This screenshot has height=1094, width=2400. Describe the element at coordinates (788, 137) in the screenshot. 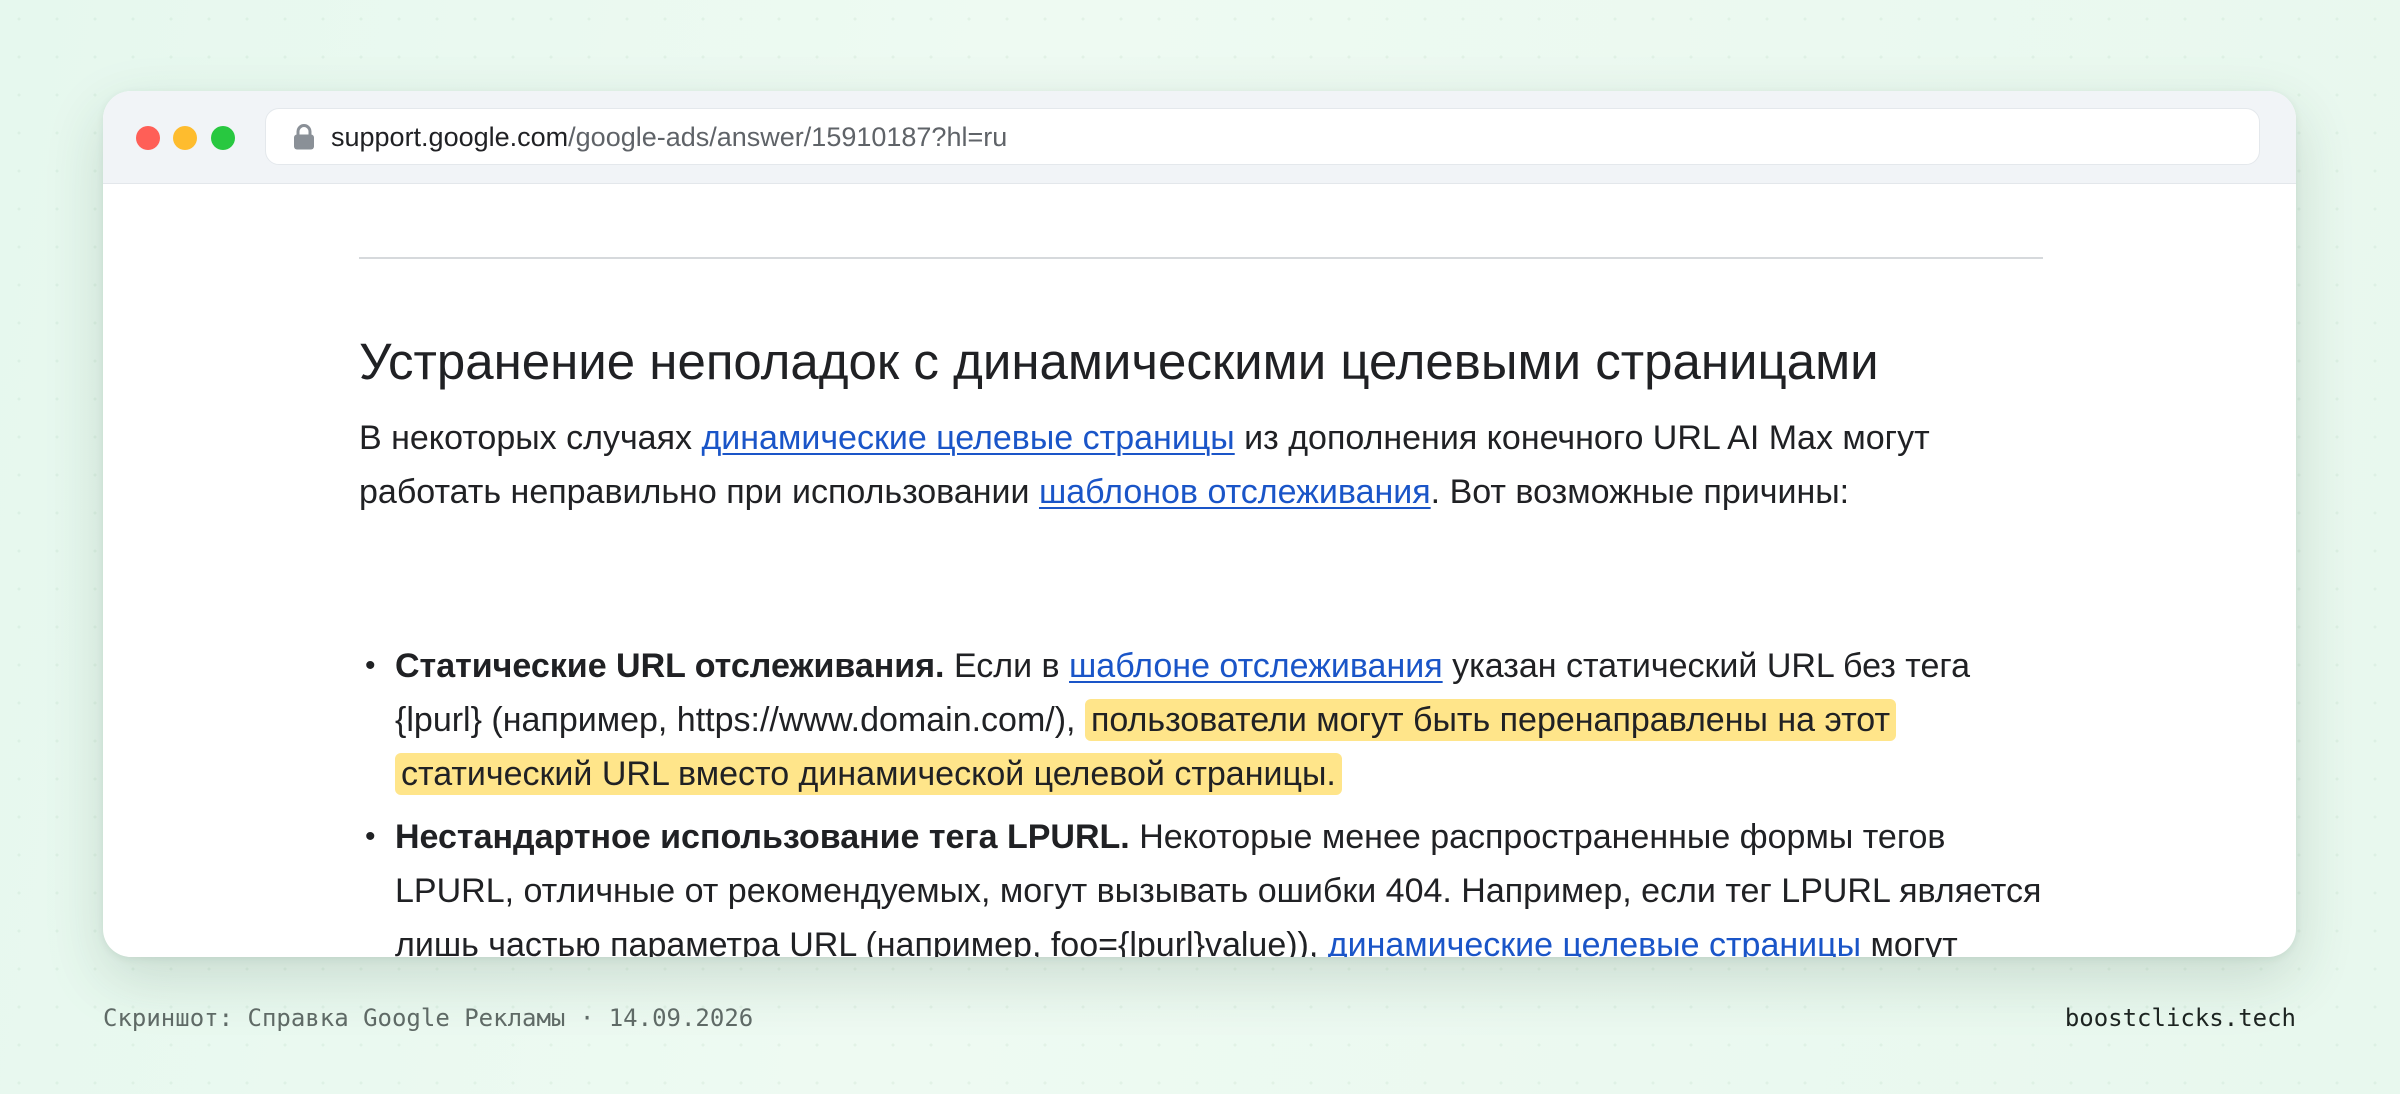

I see `url-path: /google-ads/answer/15910187?hl=ru` at that location.